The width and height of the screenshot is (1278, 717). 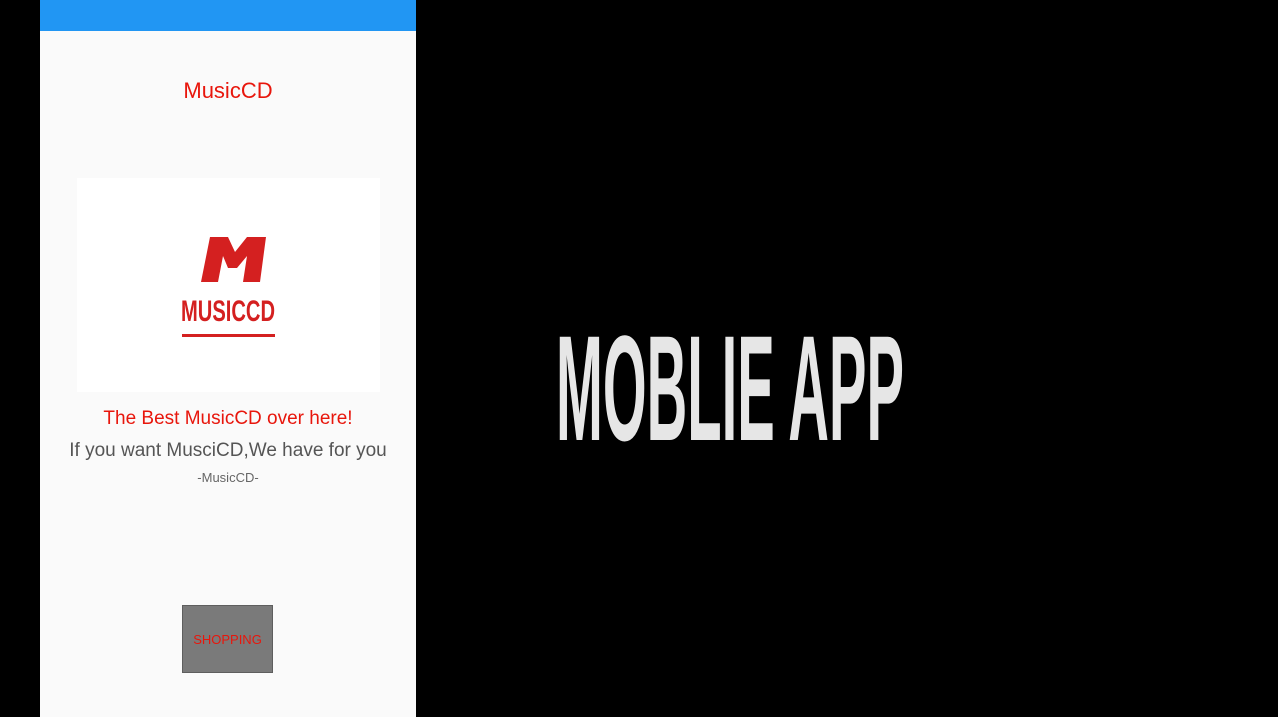 I want to click on musiccd-logo: MUSICCD, so click(x=228, y=287).